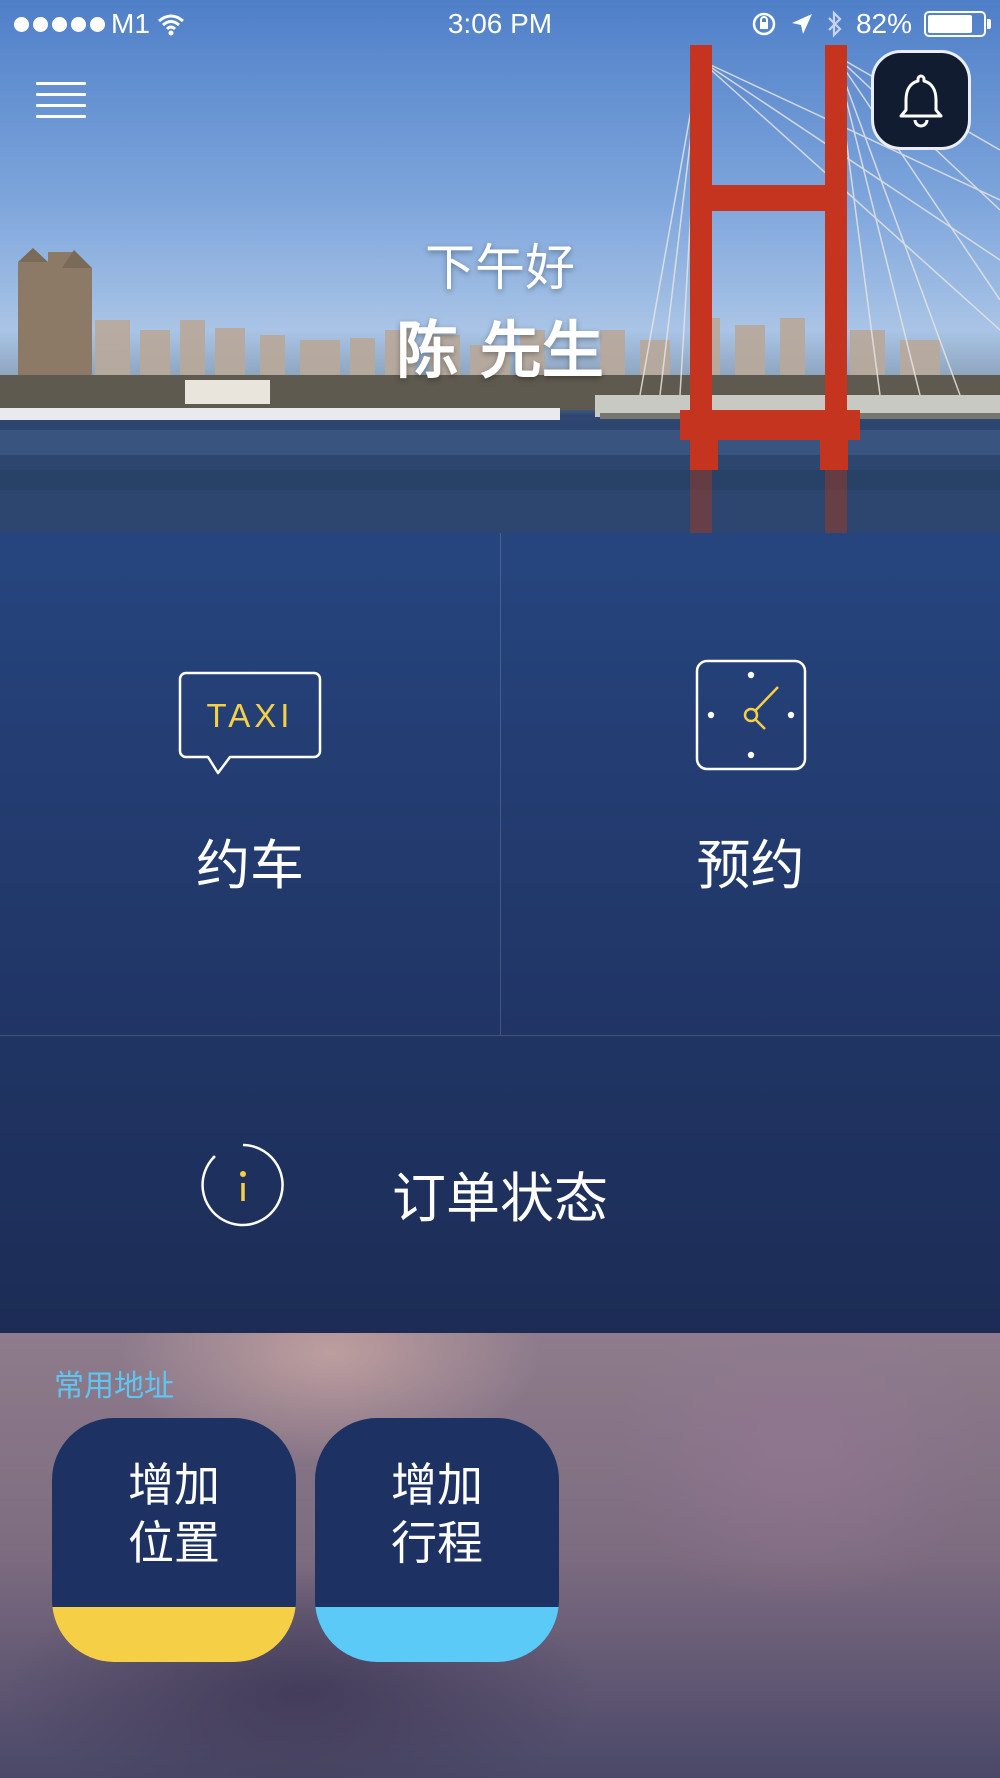 Image resolution: width=1000 pixels, height=1778 pixels. Describe the element at coordinates (61, 83) in the screenshot. I see `hamburger-icon` at that location.